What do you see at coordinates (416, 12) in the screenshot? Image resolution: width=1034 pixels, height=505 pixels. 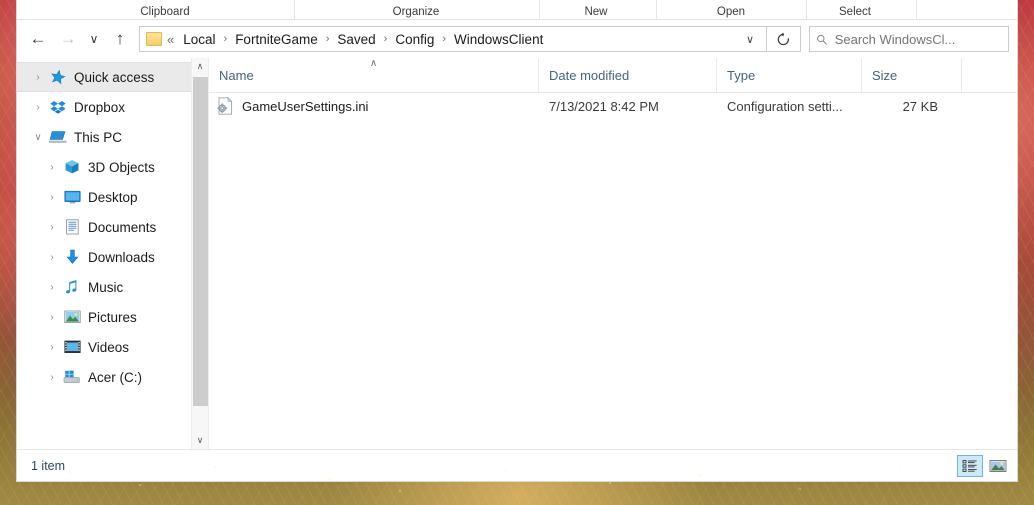 I see `ribbon-group-label-organize: Organize` at bounding box center [416, 12].